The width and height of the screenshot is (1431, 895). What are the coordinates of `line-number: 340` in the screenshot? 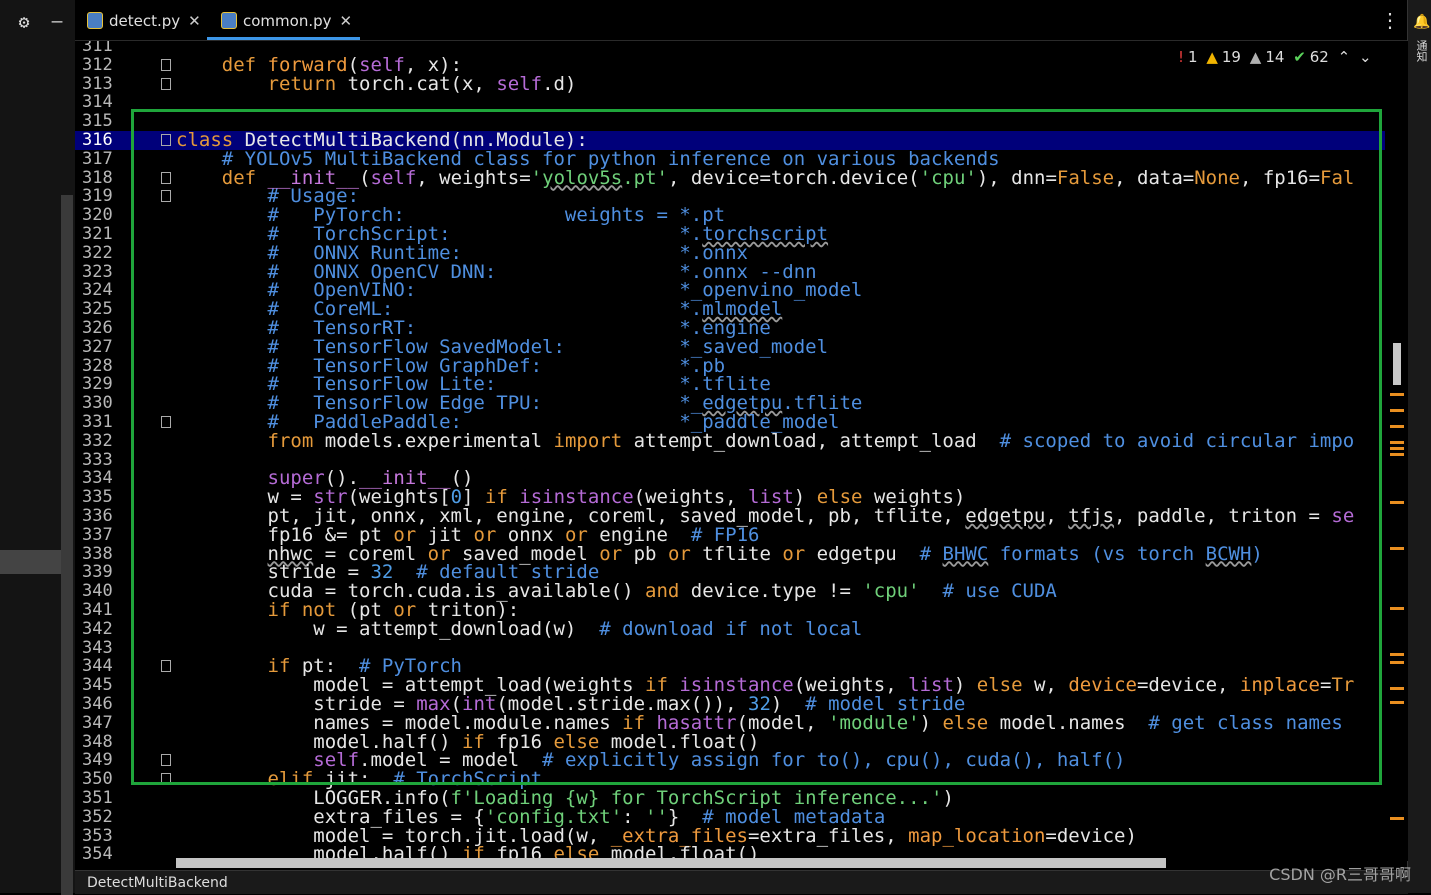 It's located at (107, 591).